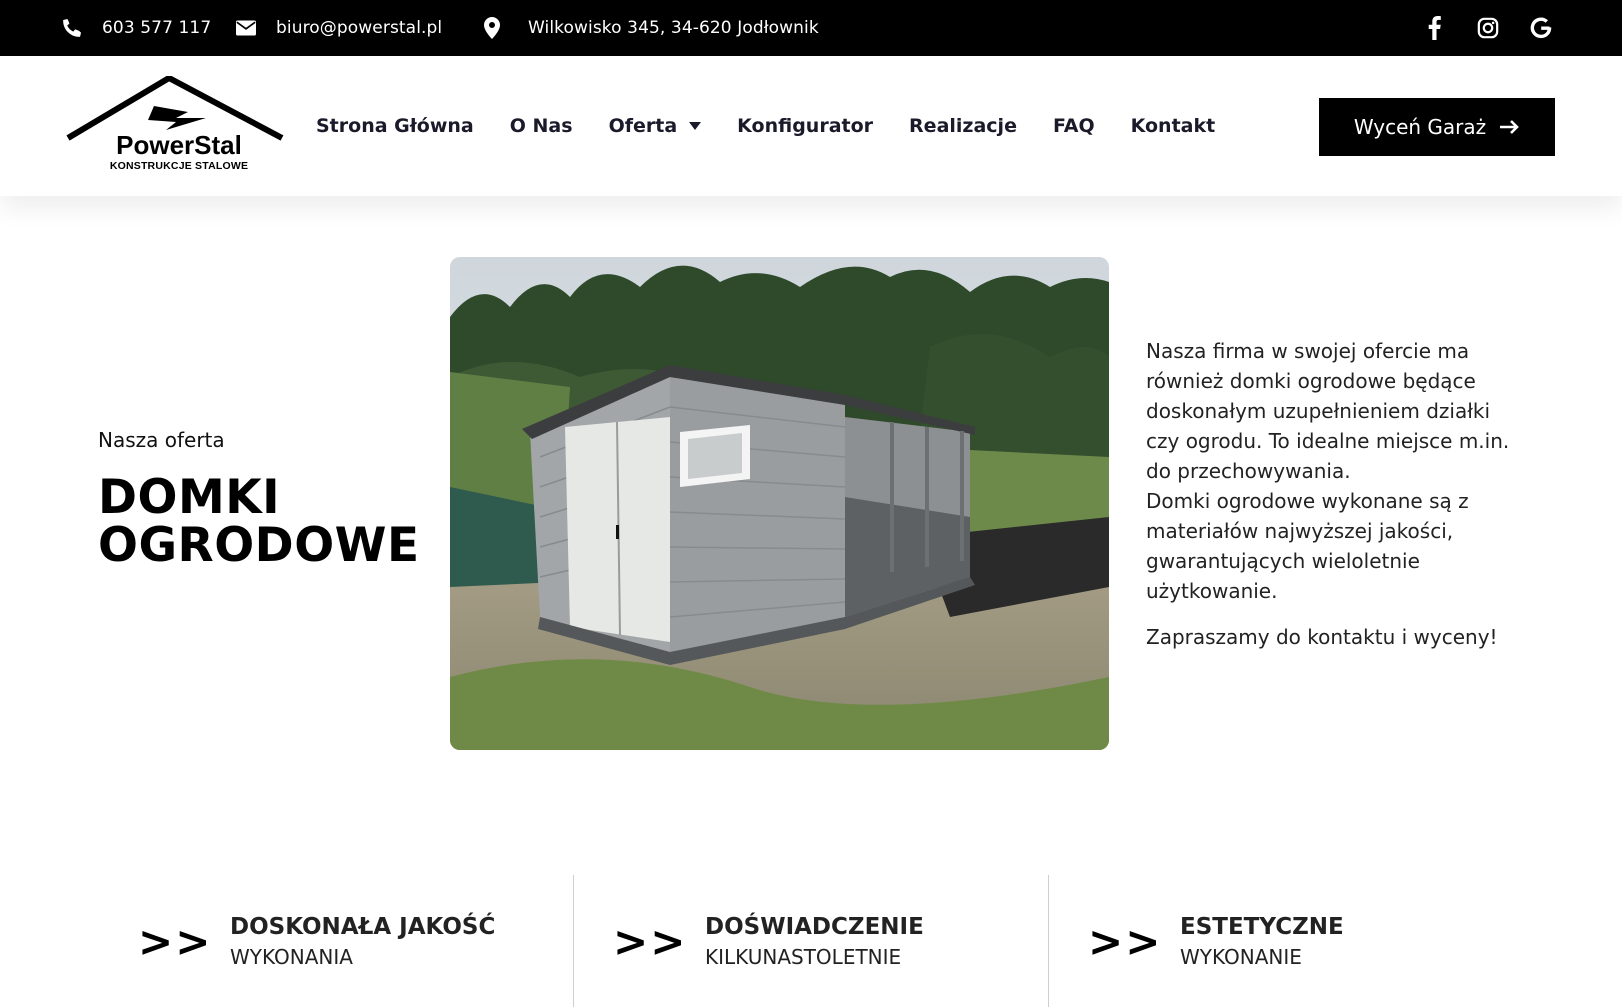 The width and height of the screenshot is (1622, 1007). What do you see at coordinates (175, 126) in the screenshot?
I see `powerstal-logo: PowerStal KONSTRUKCJE STALOWE` at bounding box center [175, 126].